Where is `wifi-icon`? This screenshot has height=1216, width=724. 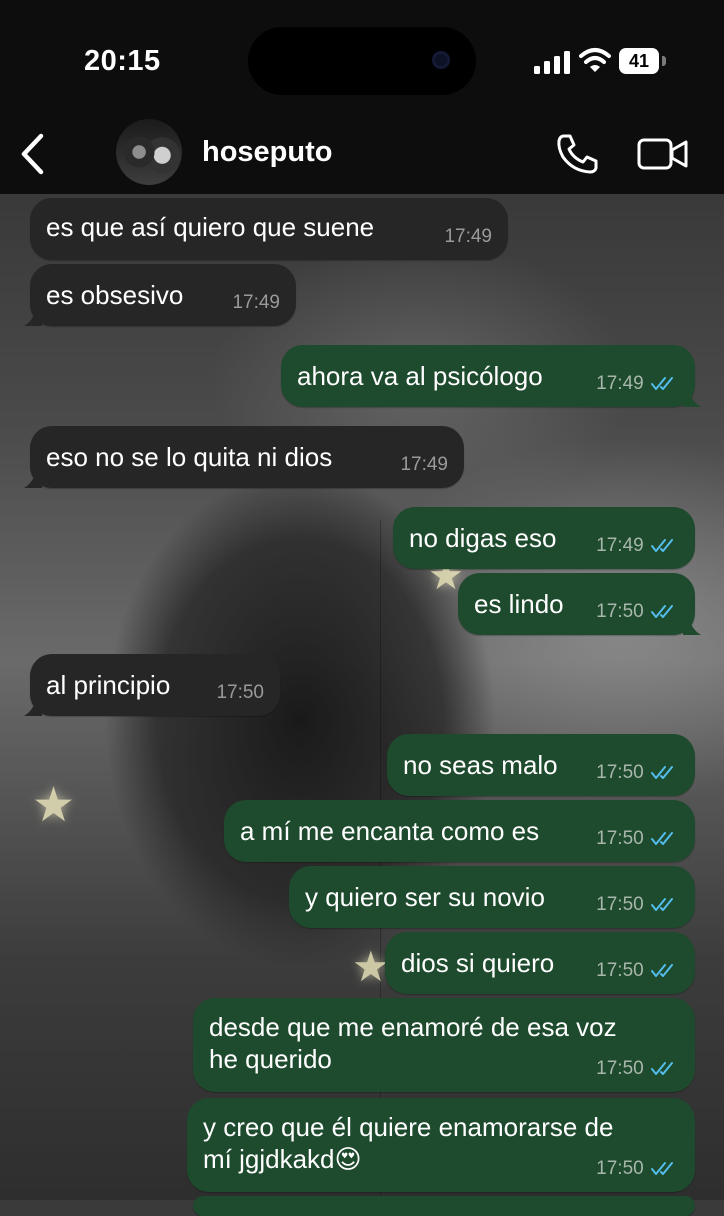
wifi-icon is located at coordinates (595, 60).